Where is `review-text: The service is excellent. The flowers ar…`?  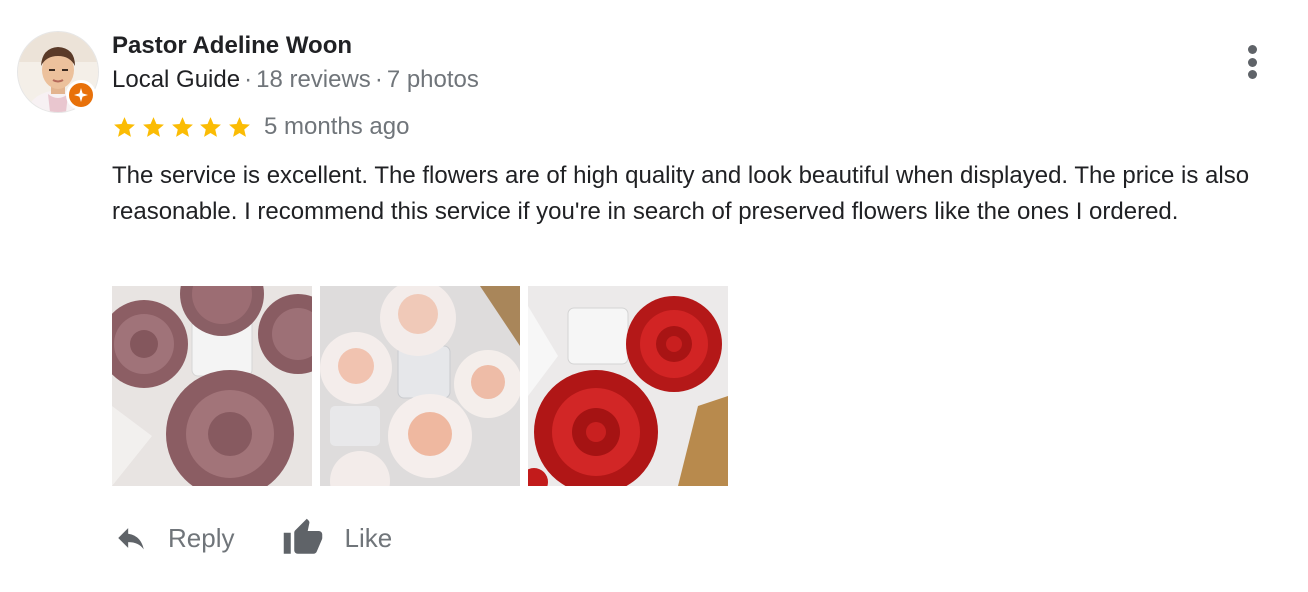 review-text: The service is excellent. The flowers ar… is located at coordinates (681, 193).